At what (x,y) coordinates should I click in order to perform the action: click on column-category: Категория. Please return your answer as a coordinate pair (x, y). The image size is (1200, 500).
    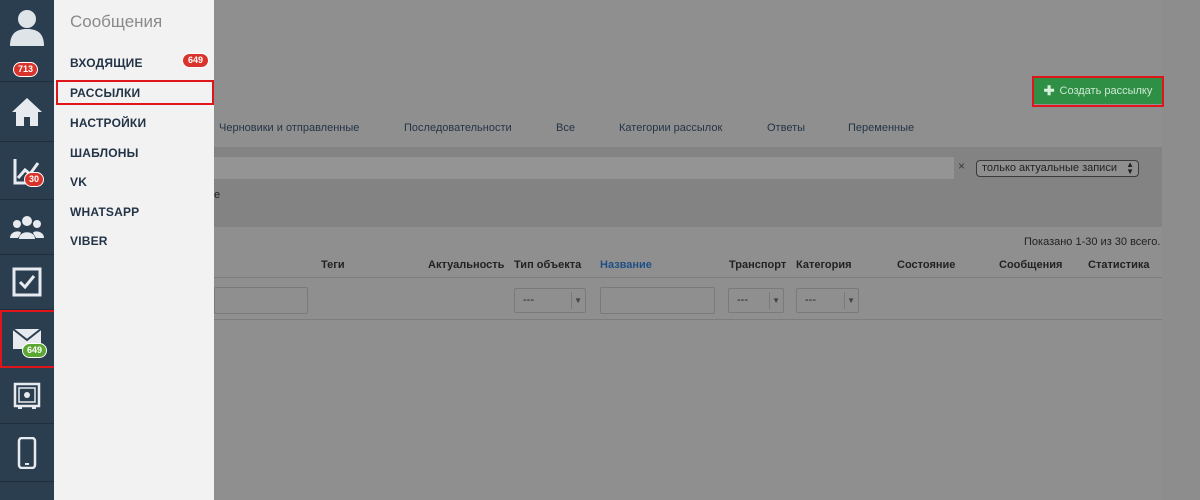
    Looking at the image, I should click on (824, 265).